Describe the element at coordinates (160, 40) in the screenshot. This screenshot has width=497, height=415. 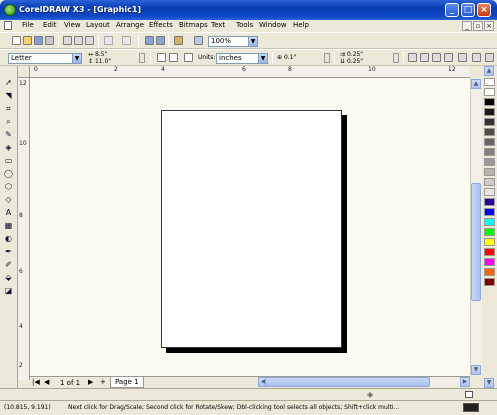
I see `export-icon` at that location.